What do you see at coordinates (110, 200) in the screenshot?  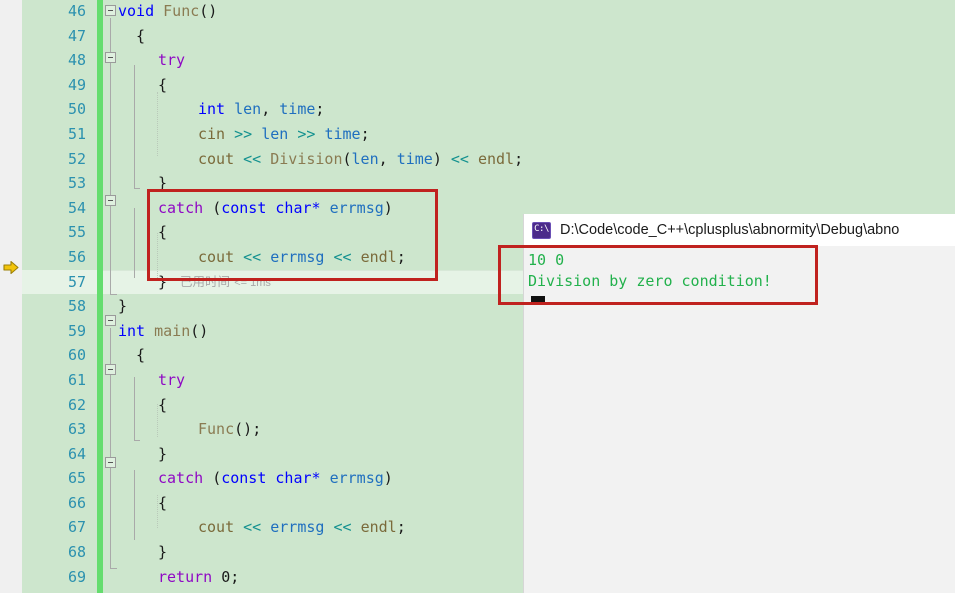 I see `fold-toggle-catch1` at bounding box center [110, 200].